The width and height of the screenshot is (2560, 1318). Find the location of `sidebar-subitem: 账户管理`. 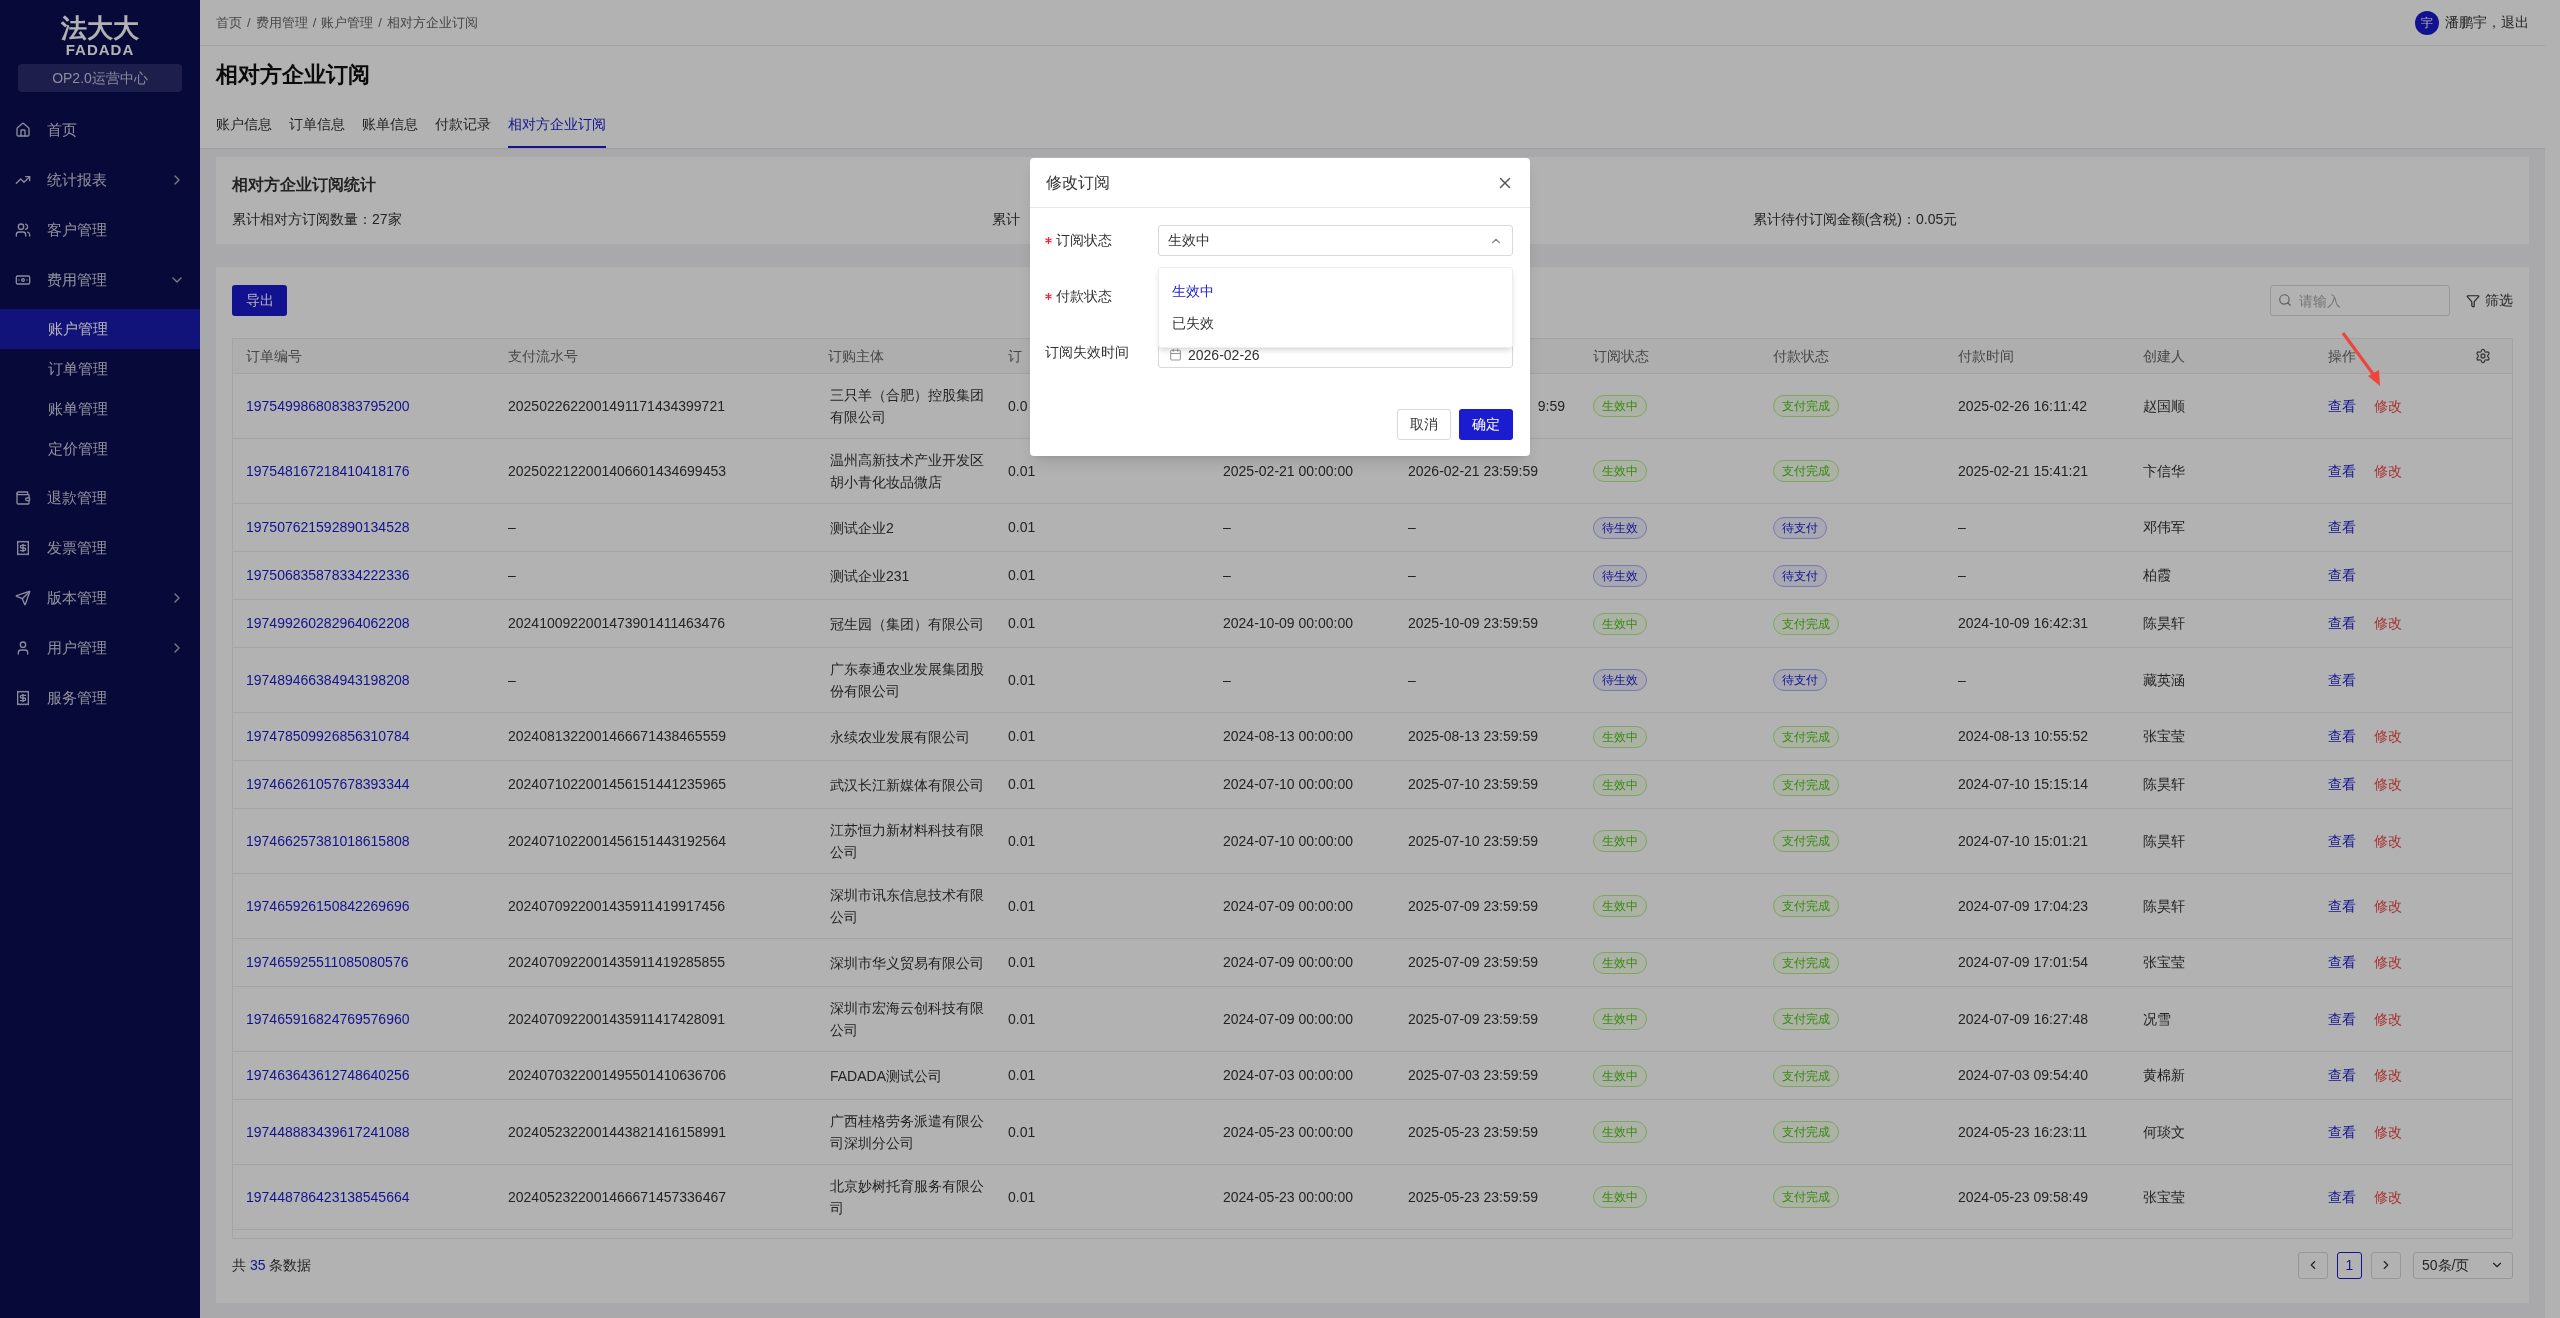

sidebar-subitem: 账户管理 is located at coordinates (100, 329).